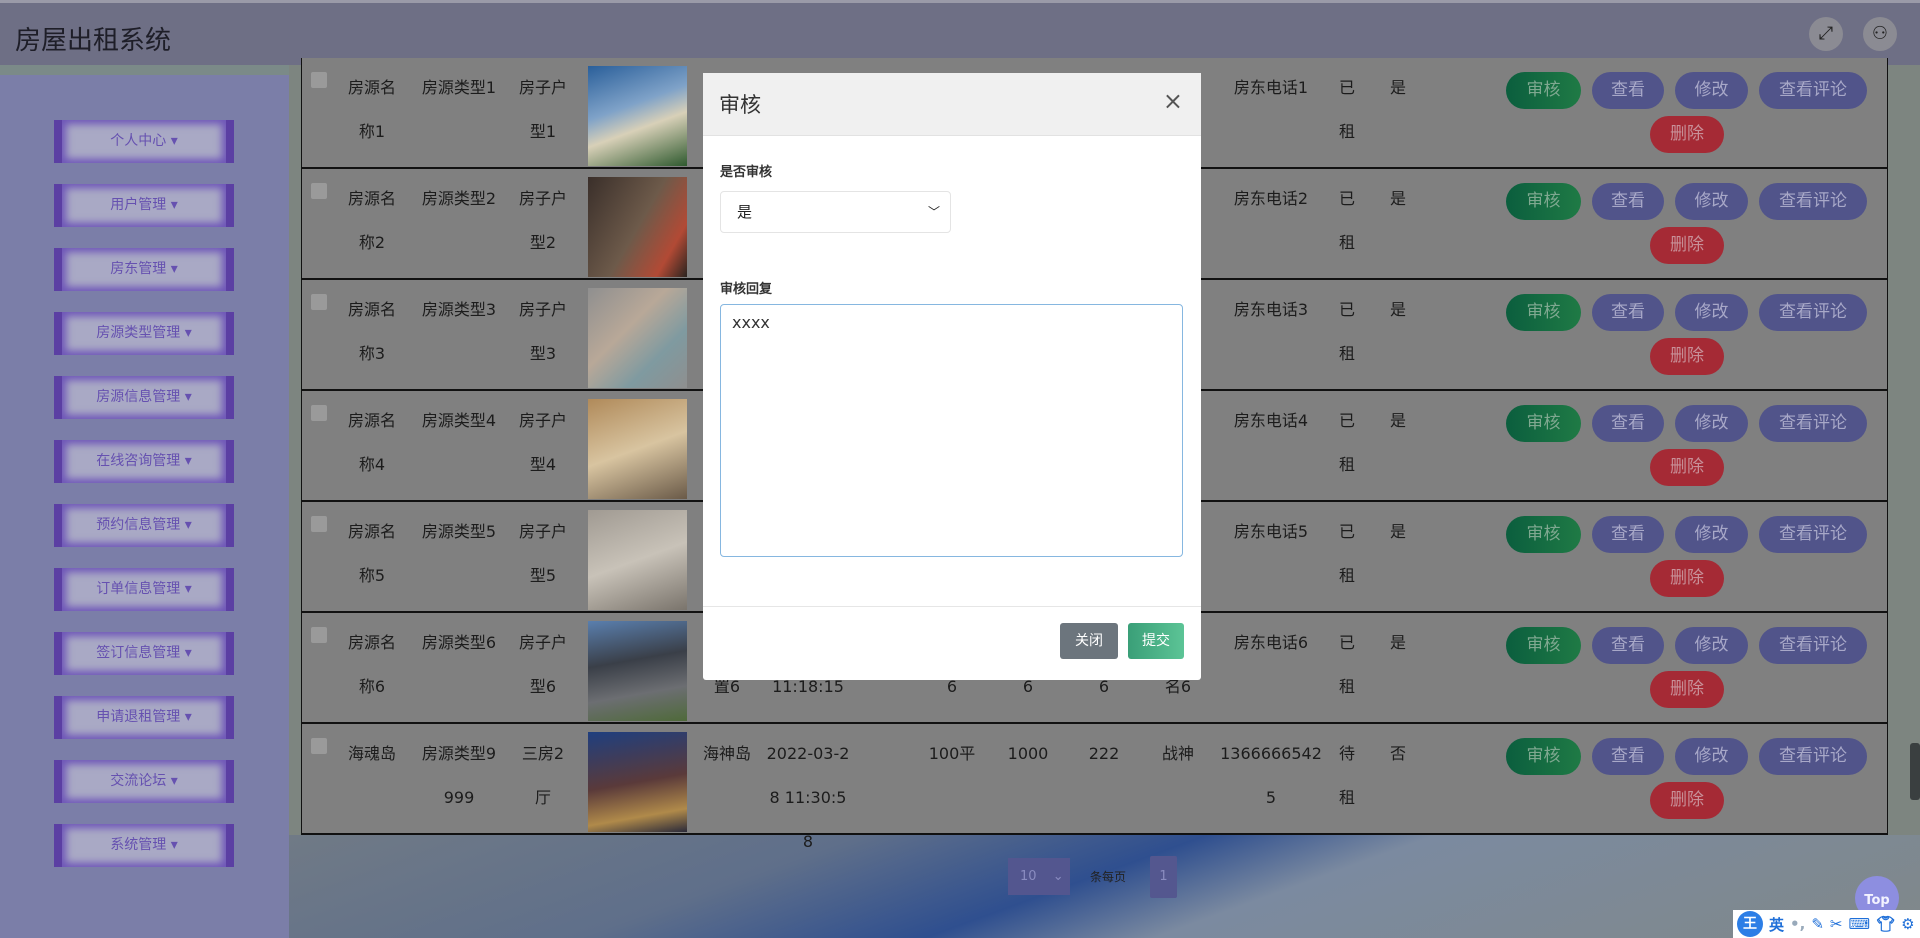  Describe the element at coordinates (144, 397) in the screenshot. I see `sidebar-item: 房源信息管理 ▾` at that location.